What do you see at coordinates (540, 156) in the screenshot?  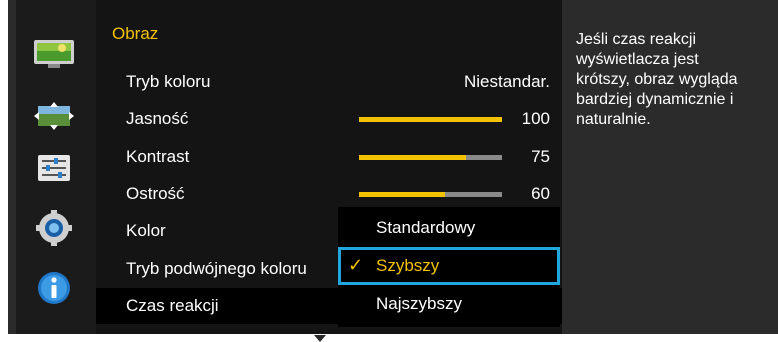 I see `menu-item-value: 75` at bounding box center [540, 156].